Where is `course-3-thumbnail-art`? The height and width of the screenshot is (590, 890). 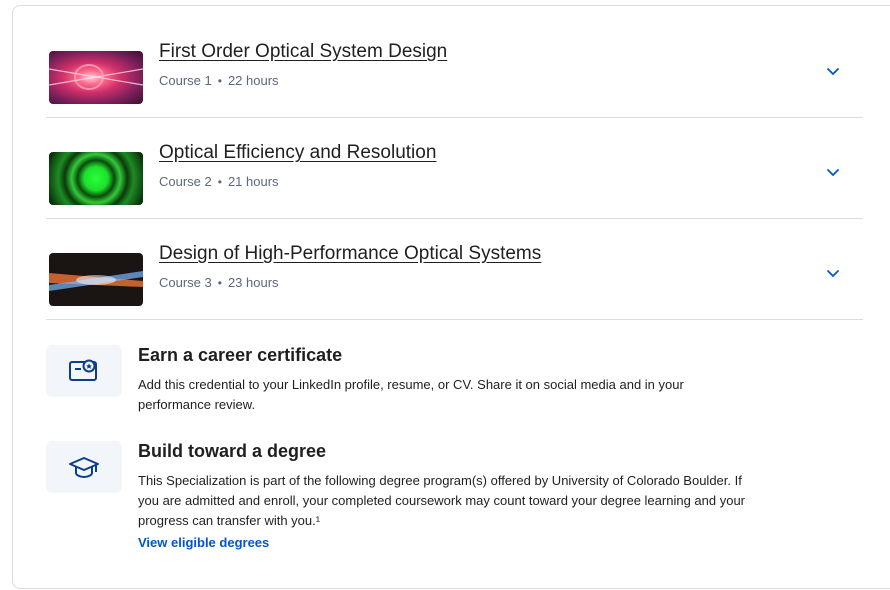 course-3-thumbnail-art is located at coordinates (96, 281).